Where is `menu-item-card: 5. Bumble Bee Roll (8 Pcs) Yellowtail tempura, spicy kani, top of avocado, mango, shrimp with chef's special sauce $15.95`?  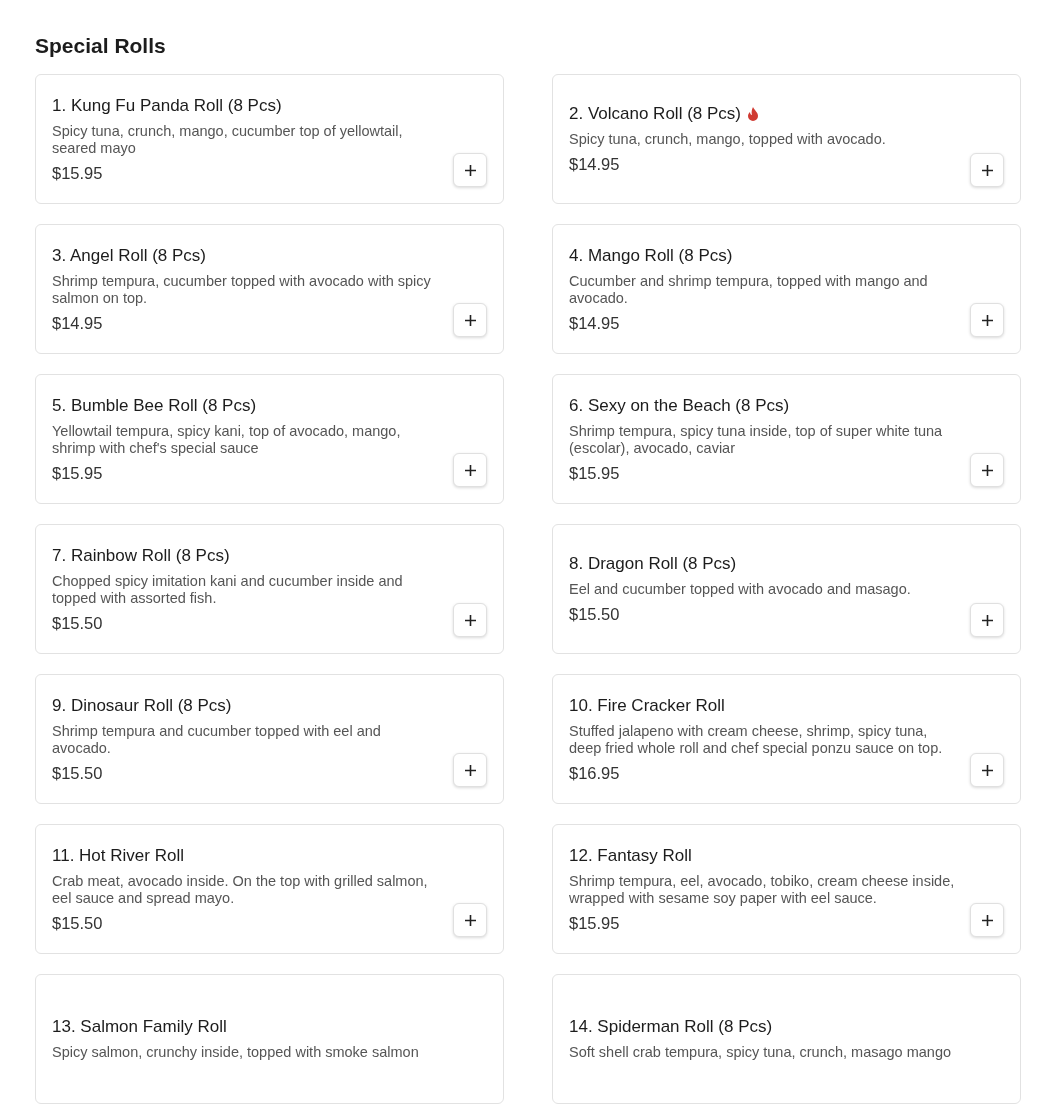
menu-item-card: 5. Bumble Bee Roll (8 Pcs) Yellowtail tempura, spicy kani, top of avocado, mango, shrimp with chef's special sauce $15.95 is located at coordinates (269, 439).